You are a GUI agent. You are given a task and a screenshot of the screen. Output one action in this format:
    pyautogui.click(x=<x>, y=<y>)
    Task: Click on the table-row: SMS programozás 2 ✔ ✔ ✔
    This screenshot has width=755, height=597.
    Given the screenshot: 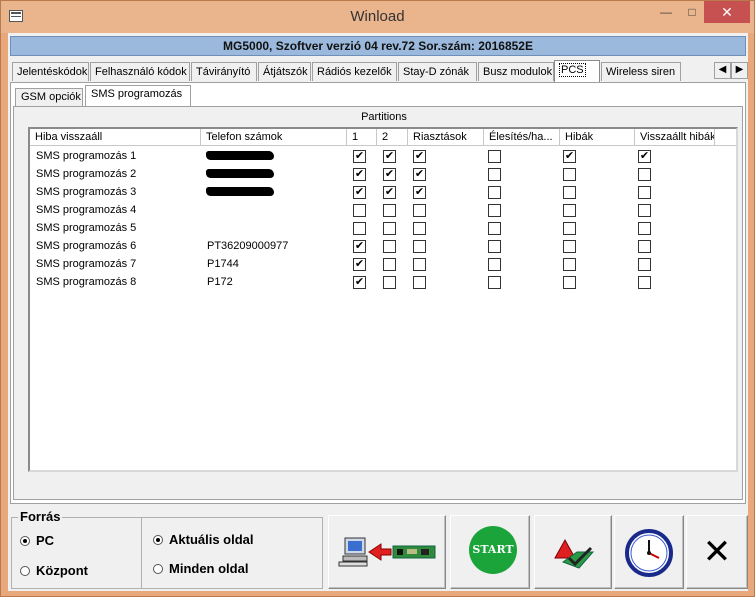 What is the action you would take?
    pyautogui.click(x=383, y=174)
    